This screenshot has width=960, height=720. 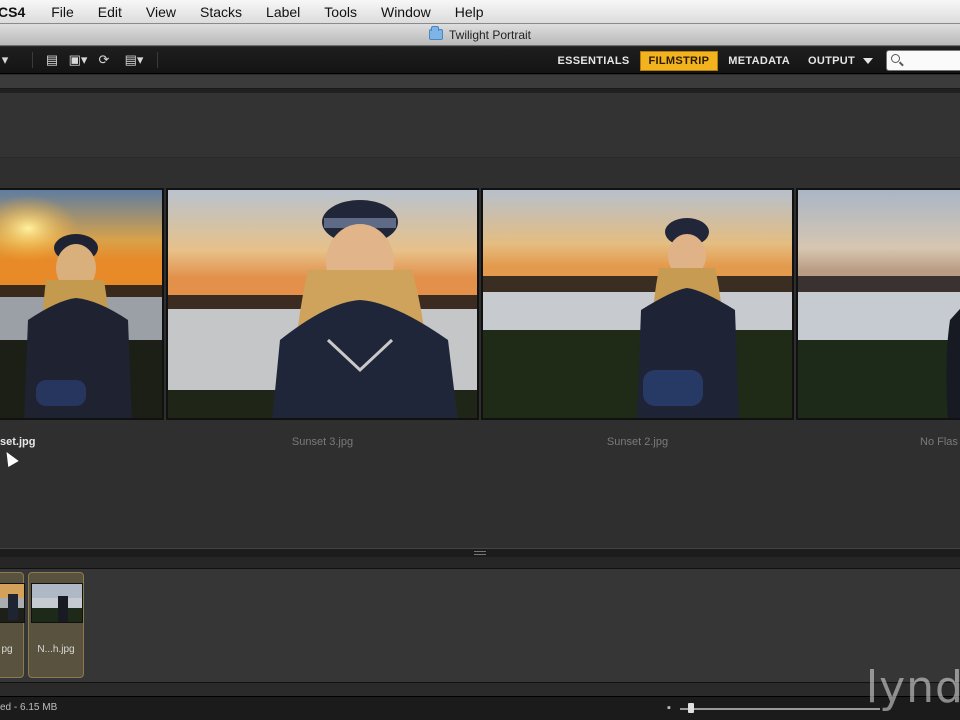 I want to click on grip-handle-icon, so click(x=480, y=553).